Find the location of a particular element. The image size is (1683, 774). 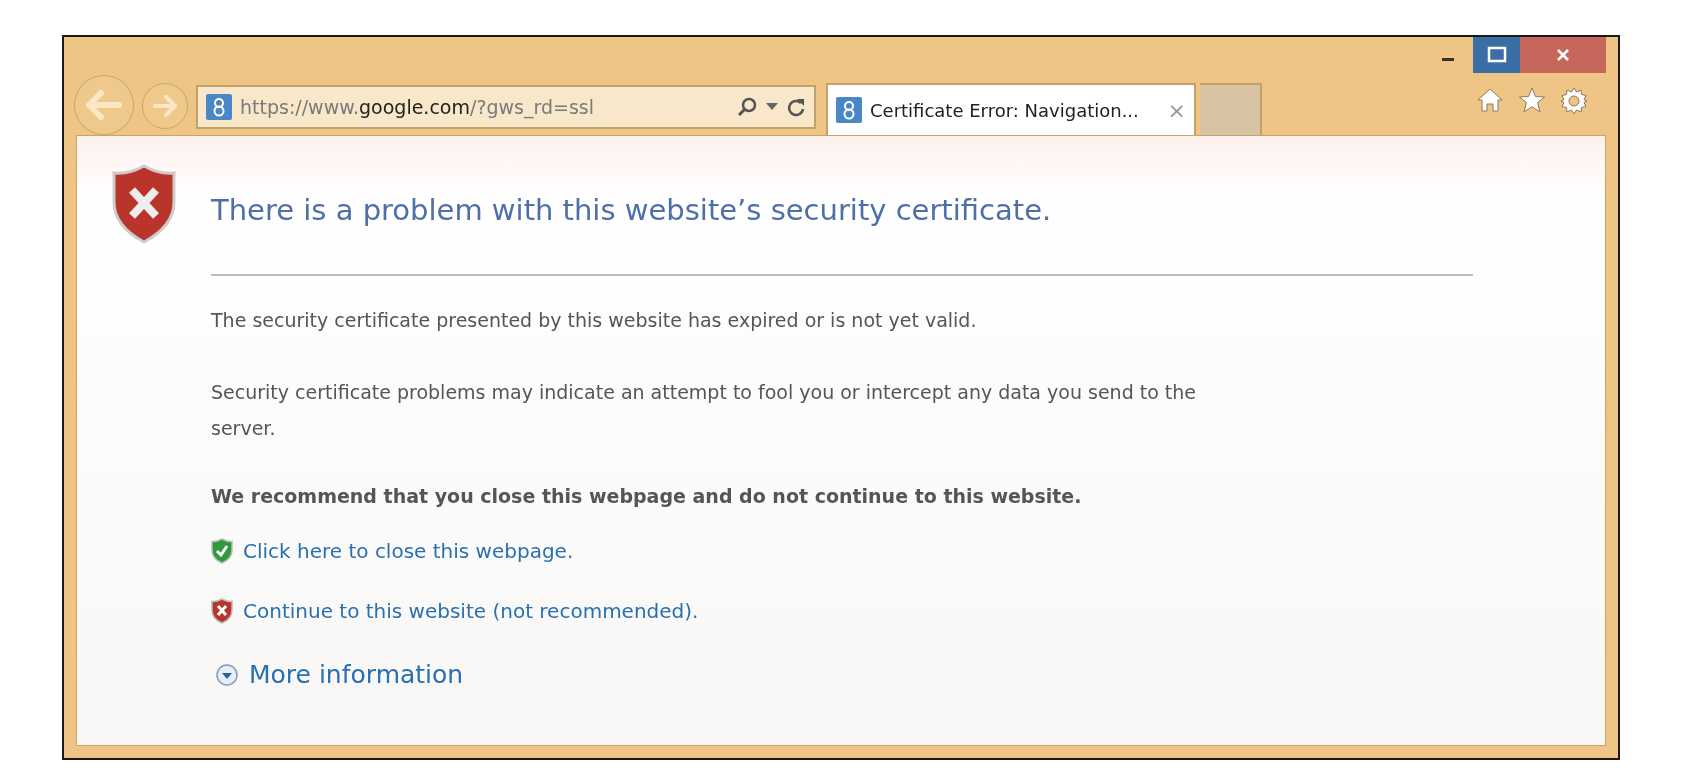

browser-tab: Certificate Error: Navigation... × is located at coordinates (1011, 109).